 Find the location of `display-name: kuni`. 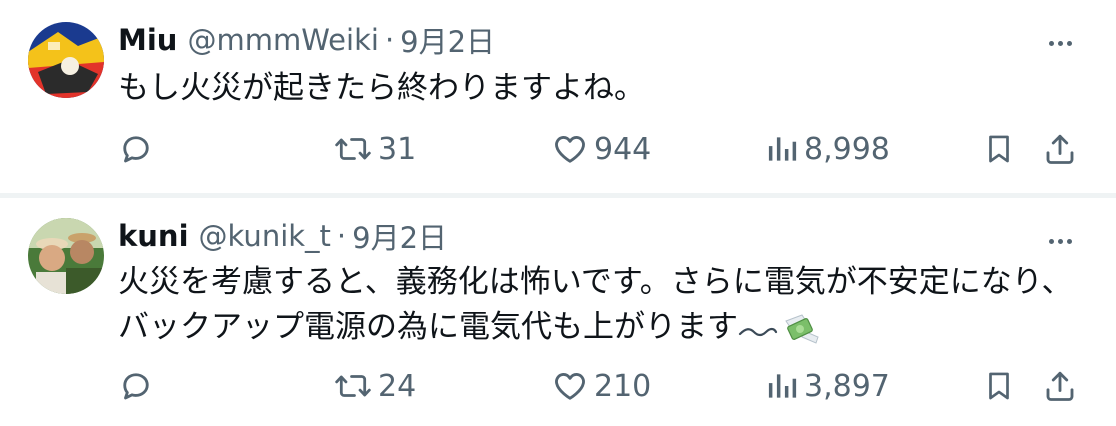

display-name: kuni is located at coordinates (153, 236).